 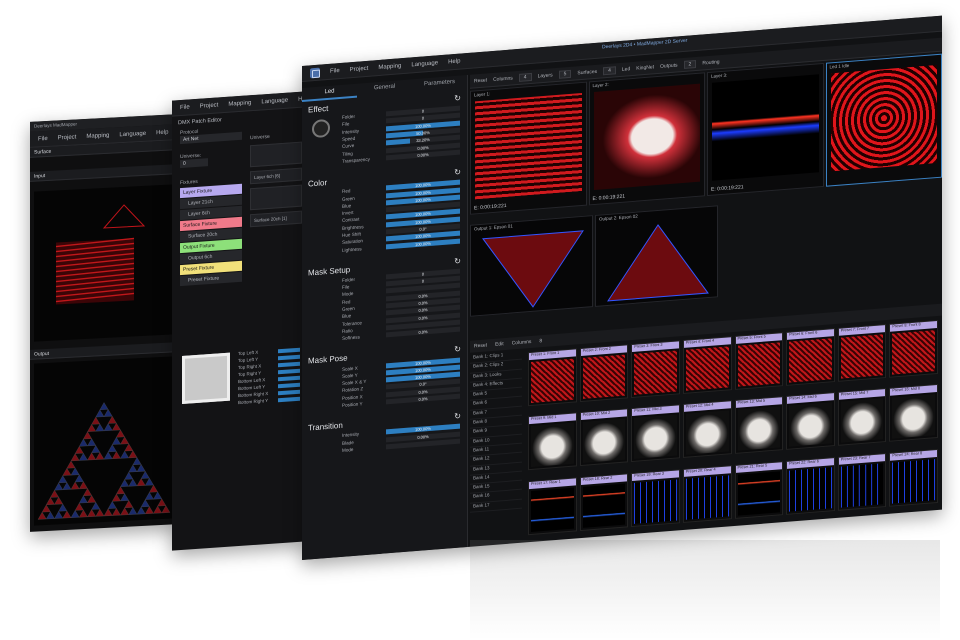 I want to click on clips-toolbar-item: Columns, so click(x=522, y=343).